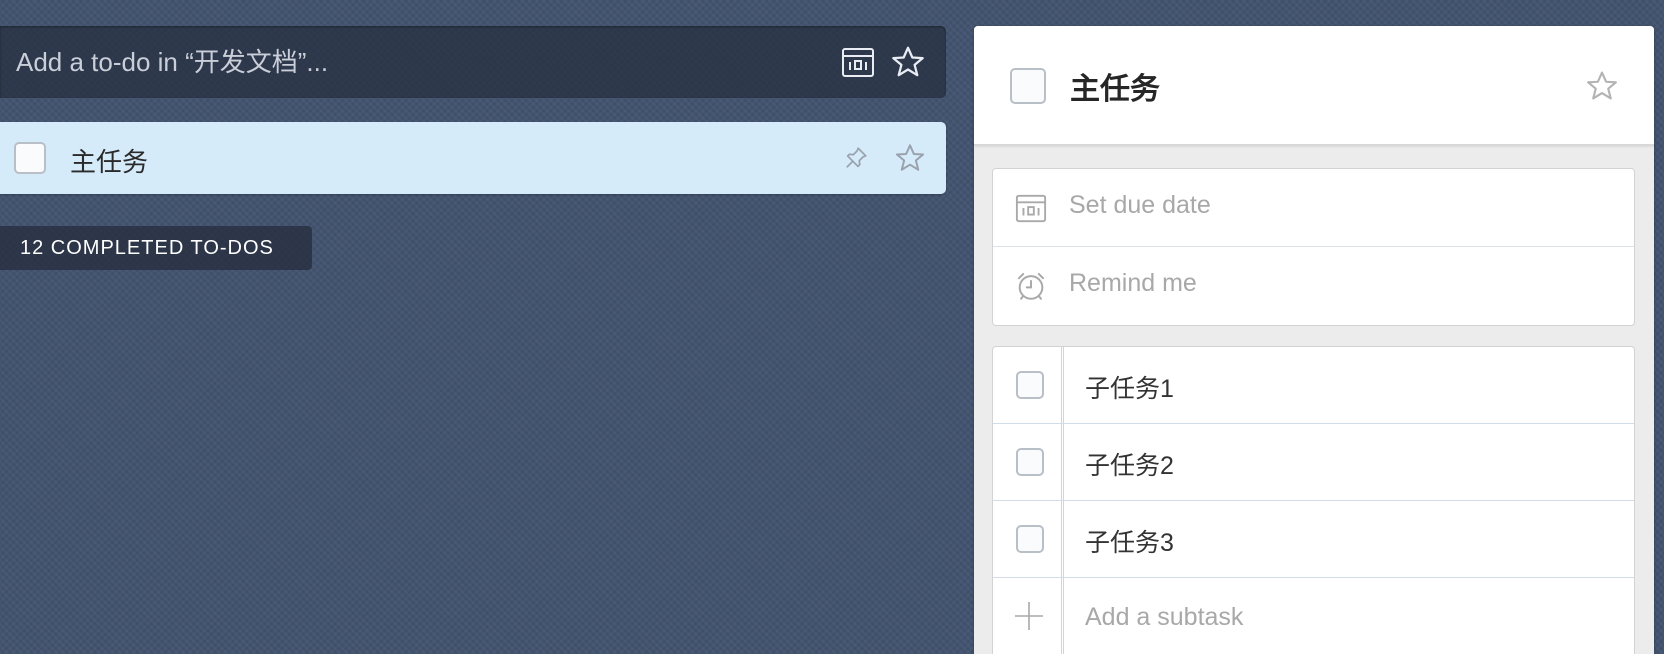  Describe the element at coordinates (1028, 86) in the screenshot. I see `detail-checkbox` at that location.